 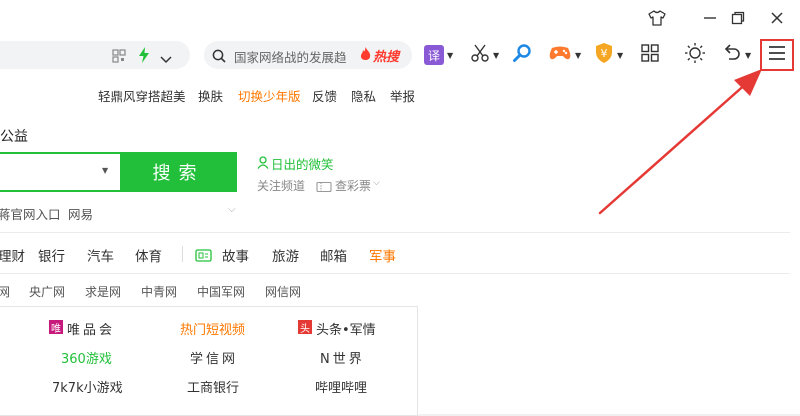 What do you see at coordinates (434, 55) in the screenshot?
I see `translate-icon: 译` at bounding box center [434, 55].